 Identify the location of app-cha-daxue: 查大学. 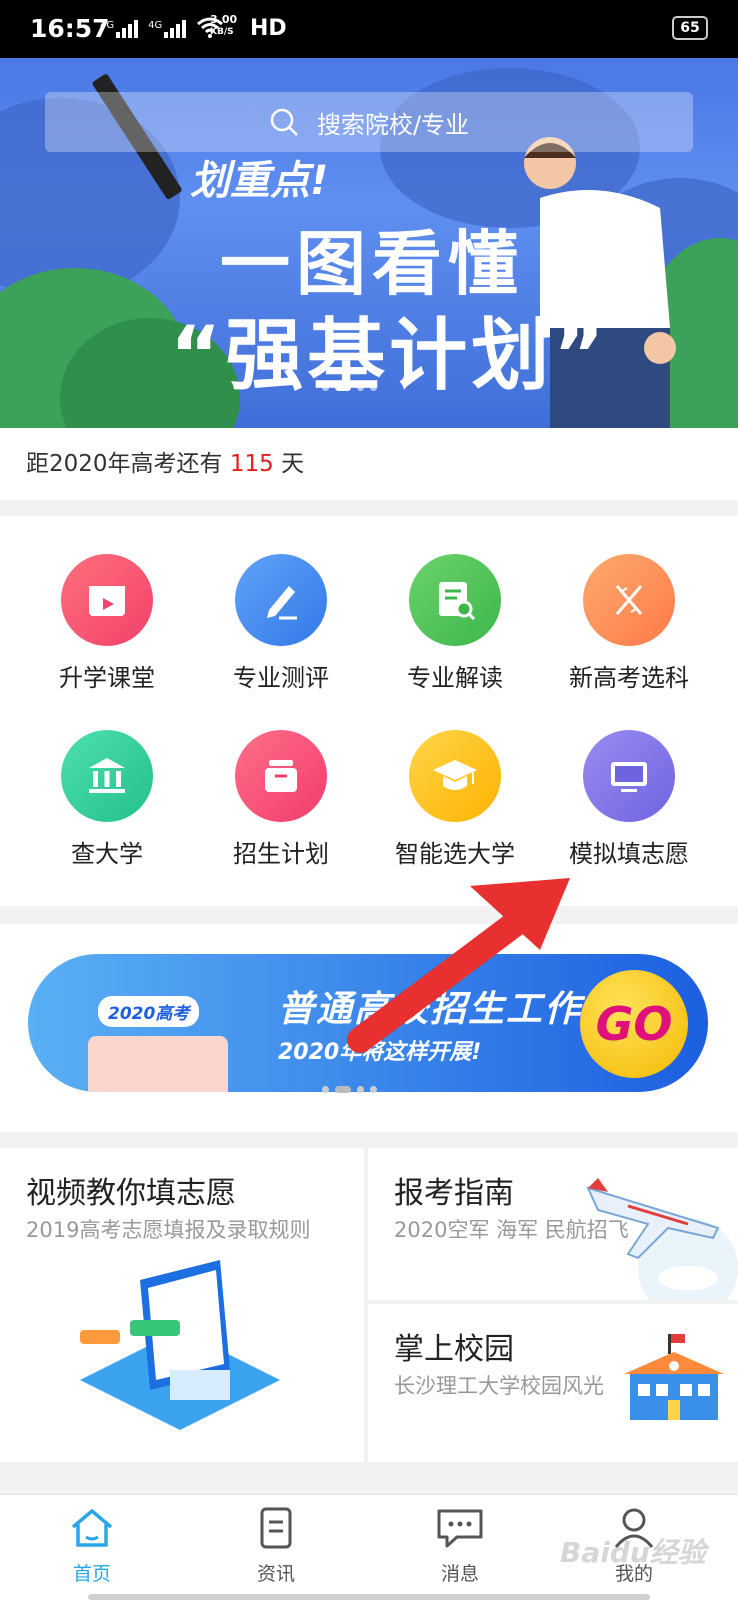
(107, 799).